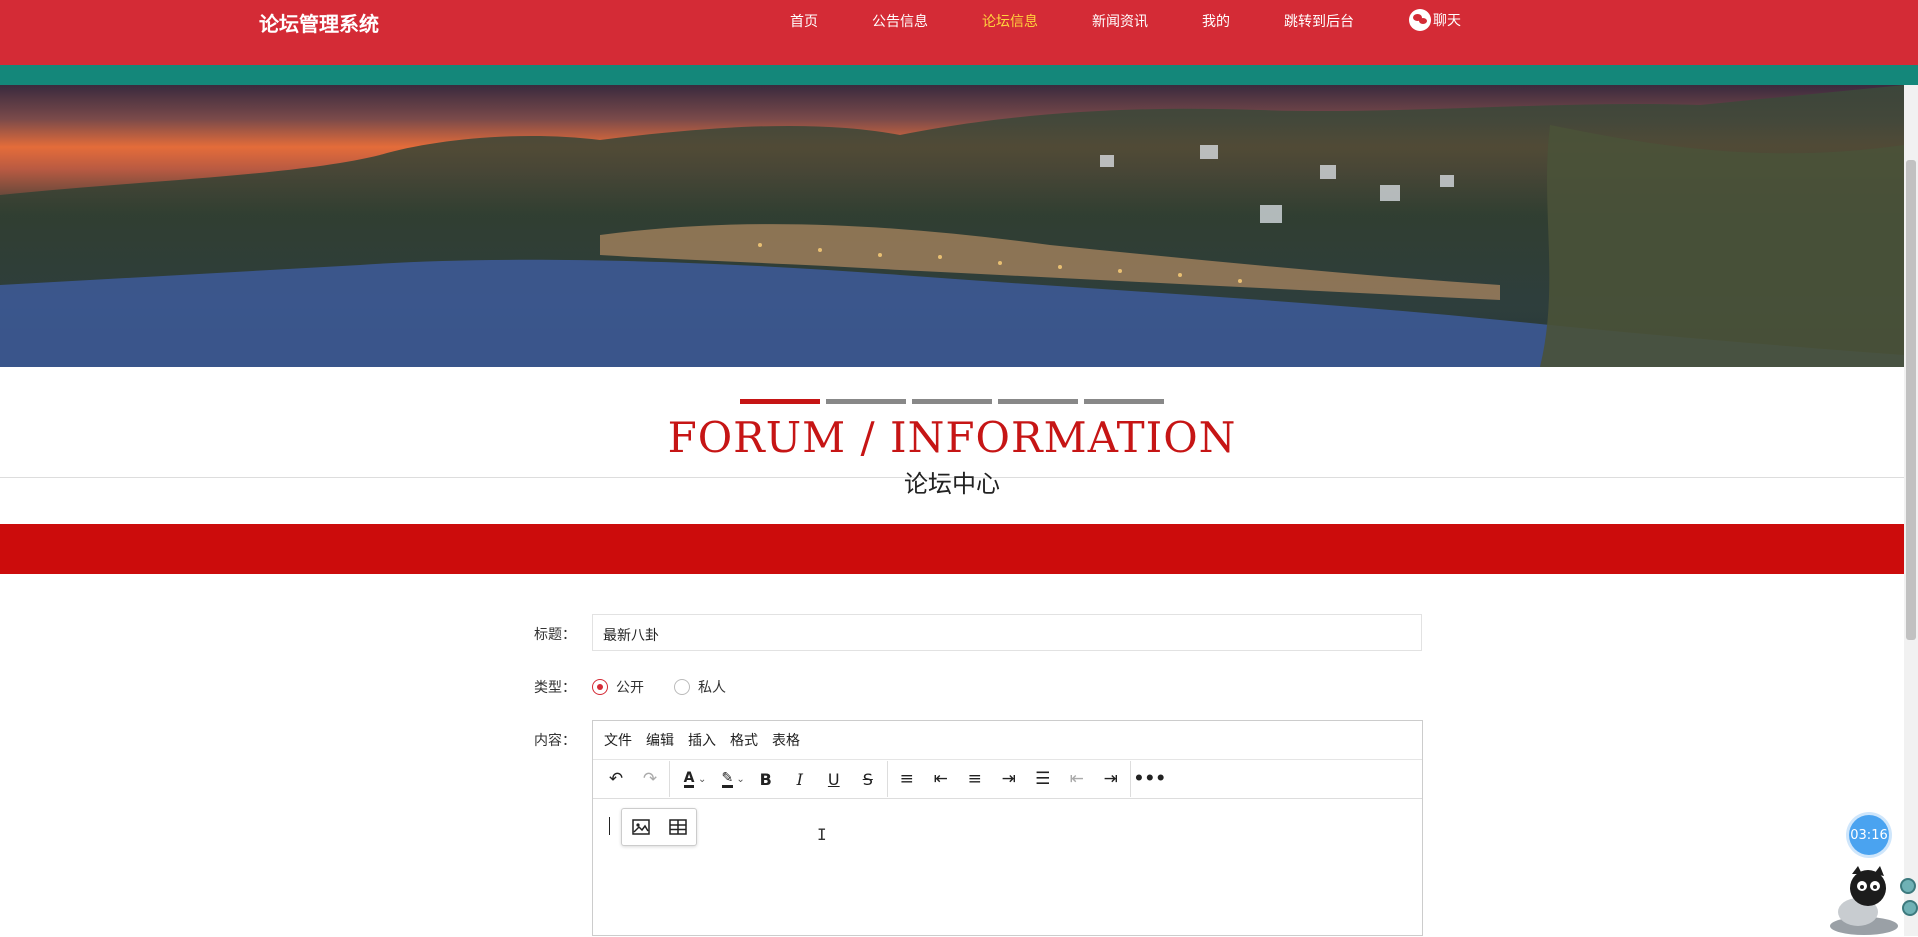  Describe the element at coordinates (975, 779) in the screenshot. I see `align-center-icon: ≡` at that location.